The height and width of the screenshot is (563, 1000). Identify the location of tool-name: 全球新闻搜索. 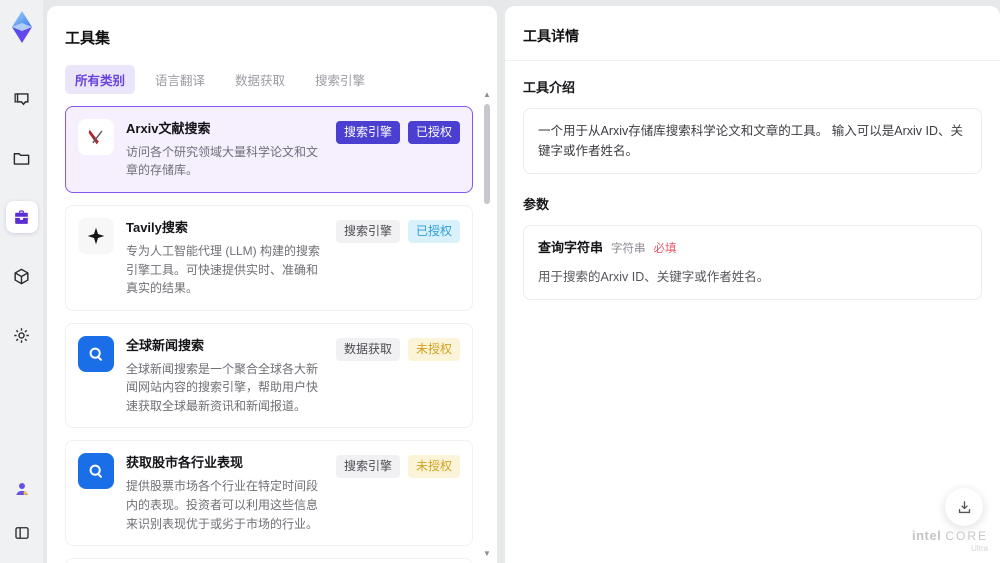
(165, 345).